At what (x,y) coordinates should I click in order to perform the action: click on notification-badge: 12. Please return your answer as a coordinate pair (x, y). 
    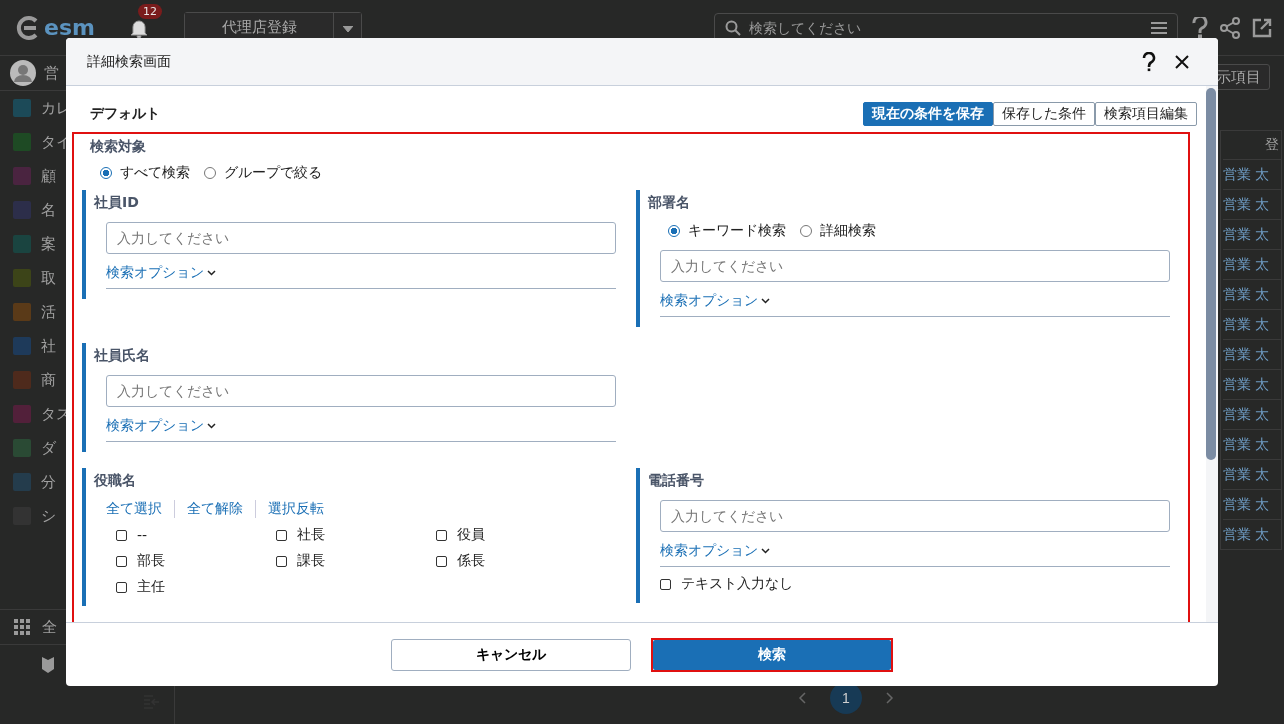
    Looking at the image, I should click on (150, 11).